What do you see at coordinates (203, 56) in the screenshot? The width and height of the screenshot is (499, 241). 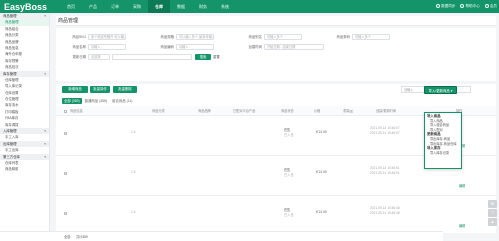 I see `search-button: 搜索` at bounding box center [203, 56].